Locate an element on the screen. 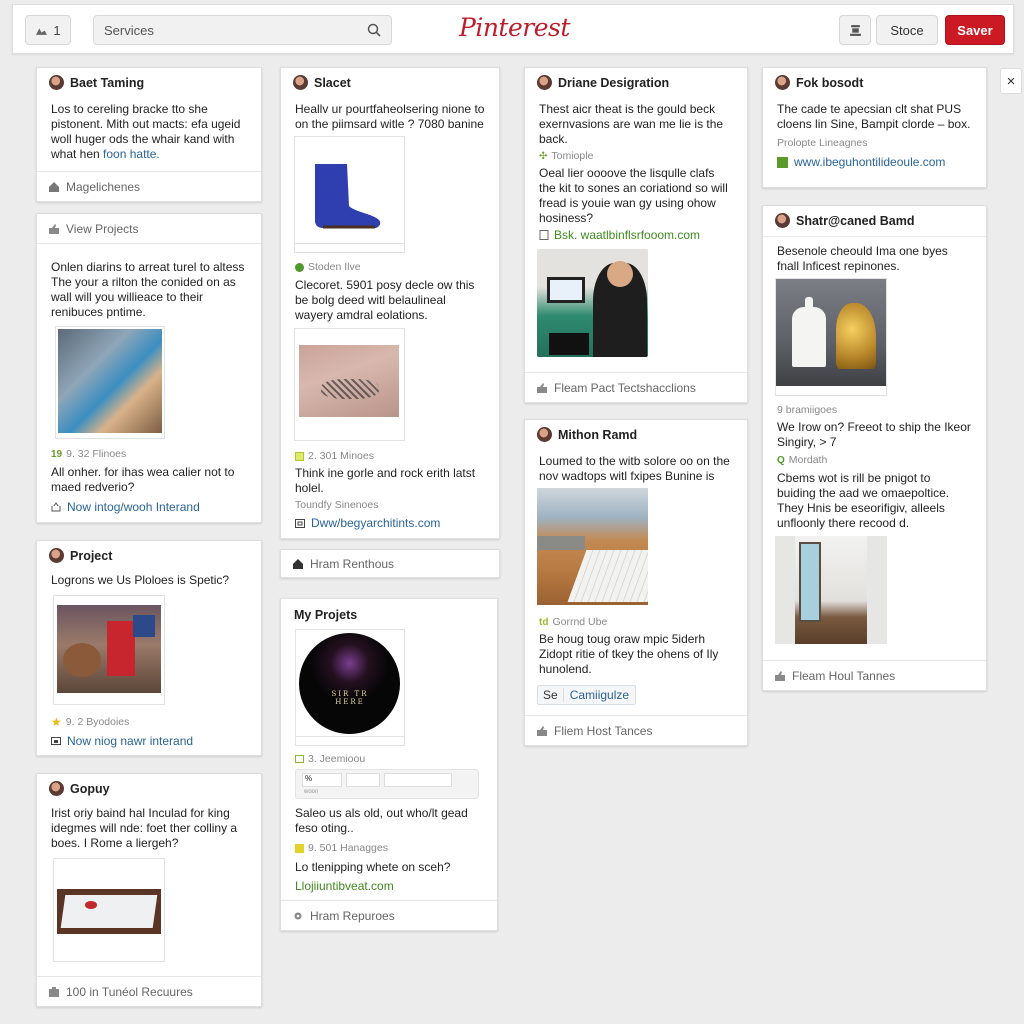 This screenshot has height=1024, width=1024. pin-footer: Fliem Host Tances is located at coordinates (603, 731).